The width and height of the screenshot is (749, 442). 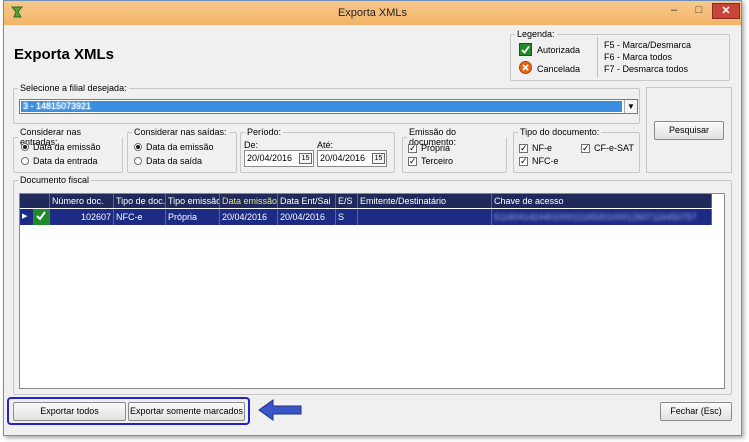 I want to click on column-header: Data emissão, so click(x=249, y=201).